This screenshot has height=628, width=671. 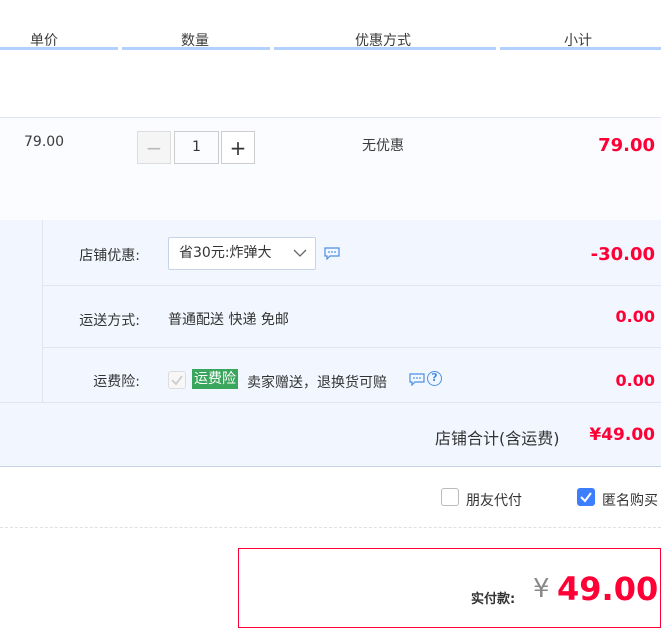 I want to click on payment-amount: 49.00, so click(x=608, y=589).